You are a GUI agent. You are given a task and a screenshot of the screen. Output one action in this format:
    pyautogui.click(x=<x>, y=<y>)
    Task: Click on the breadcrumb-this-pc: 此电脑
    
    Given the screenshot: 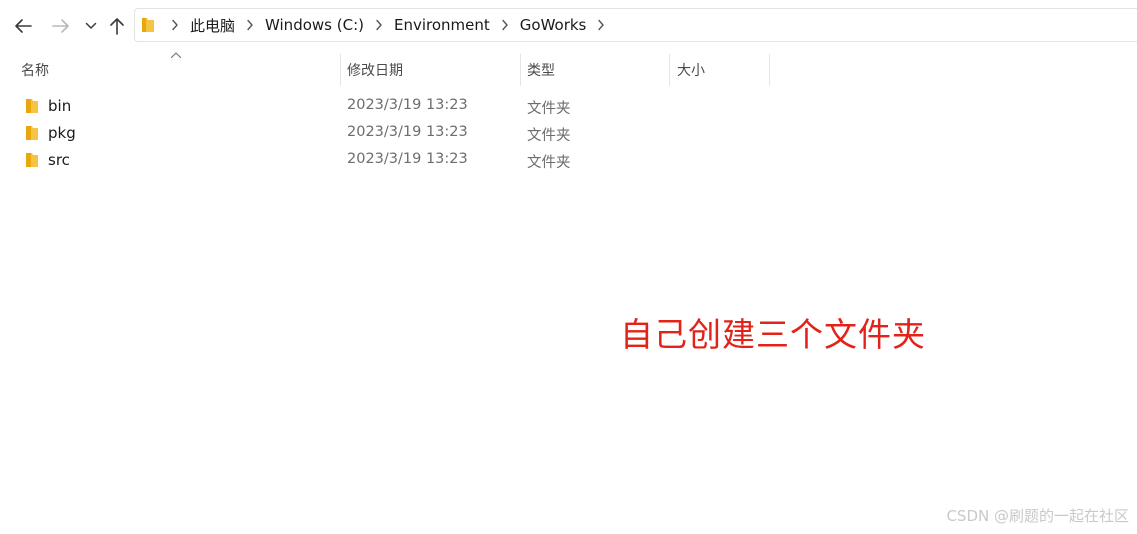 What is the action you would take?
    pyautogui.click(x=212, y=25)
    